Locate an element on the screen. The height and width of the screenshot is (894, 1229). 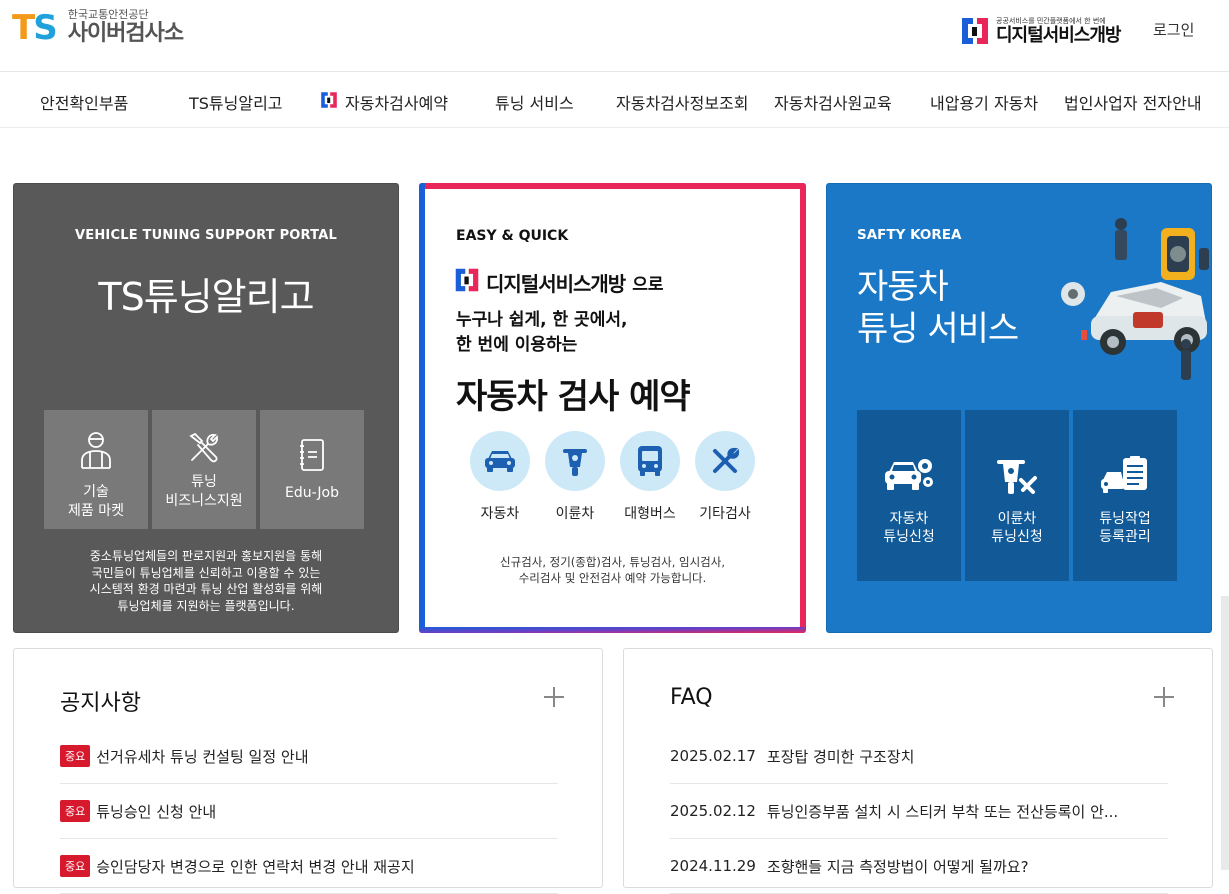
car-repair-illustration is located at coordinates (1135, 299).